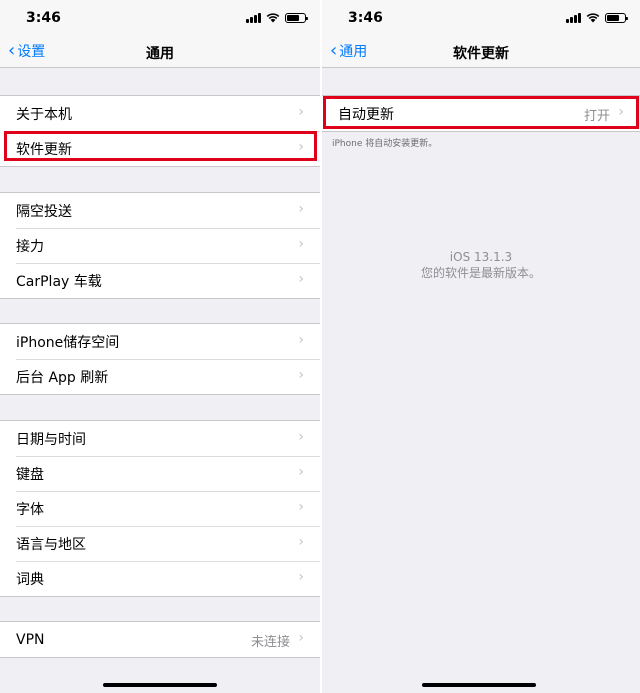 This screenshot has height=693, width=640. What do you see at coordinates (44, 114) in the screenshot?
I see `row-label: 关于本机` at bounding box center [44, 114].